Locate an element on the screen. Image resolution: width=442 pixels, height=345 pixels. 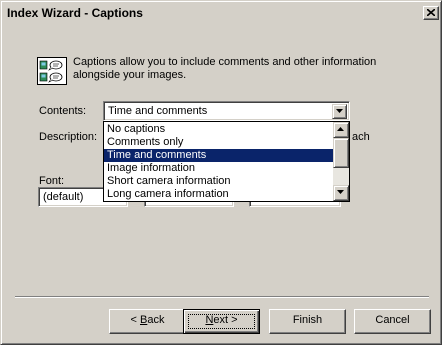
cancel-button-label: Cancel is located at coordinates (392, 320).